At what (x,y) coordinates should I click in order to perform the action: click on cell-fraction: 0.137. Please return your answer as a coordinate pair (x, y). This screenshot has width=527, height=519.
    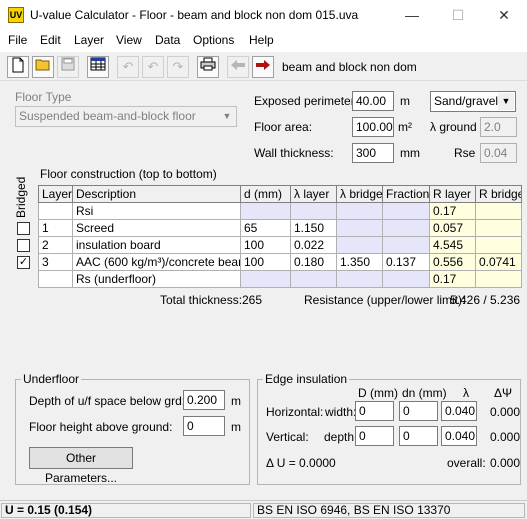
    Looking at the image, I should click on (406, 262).